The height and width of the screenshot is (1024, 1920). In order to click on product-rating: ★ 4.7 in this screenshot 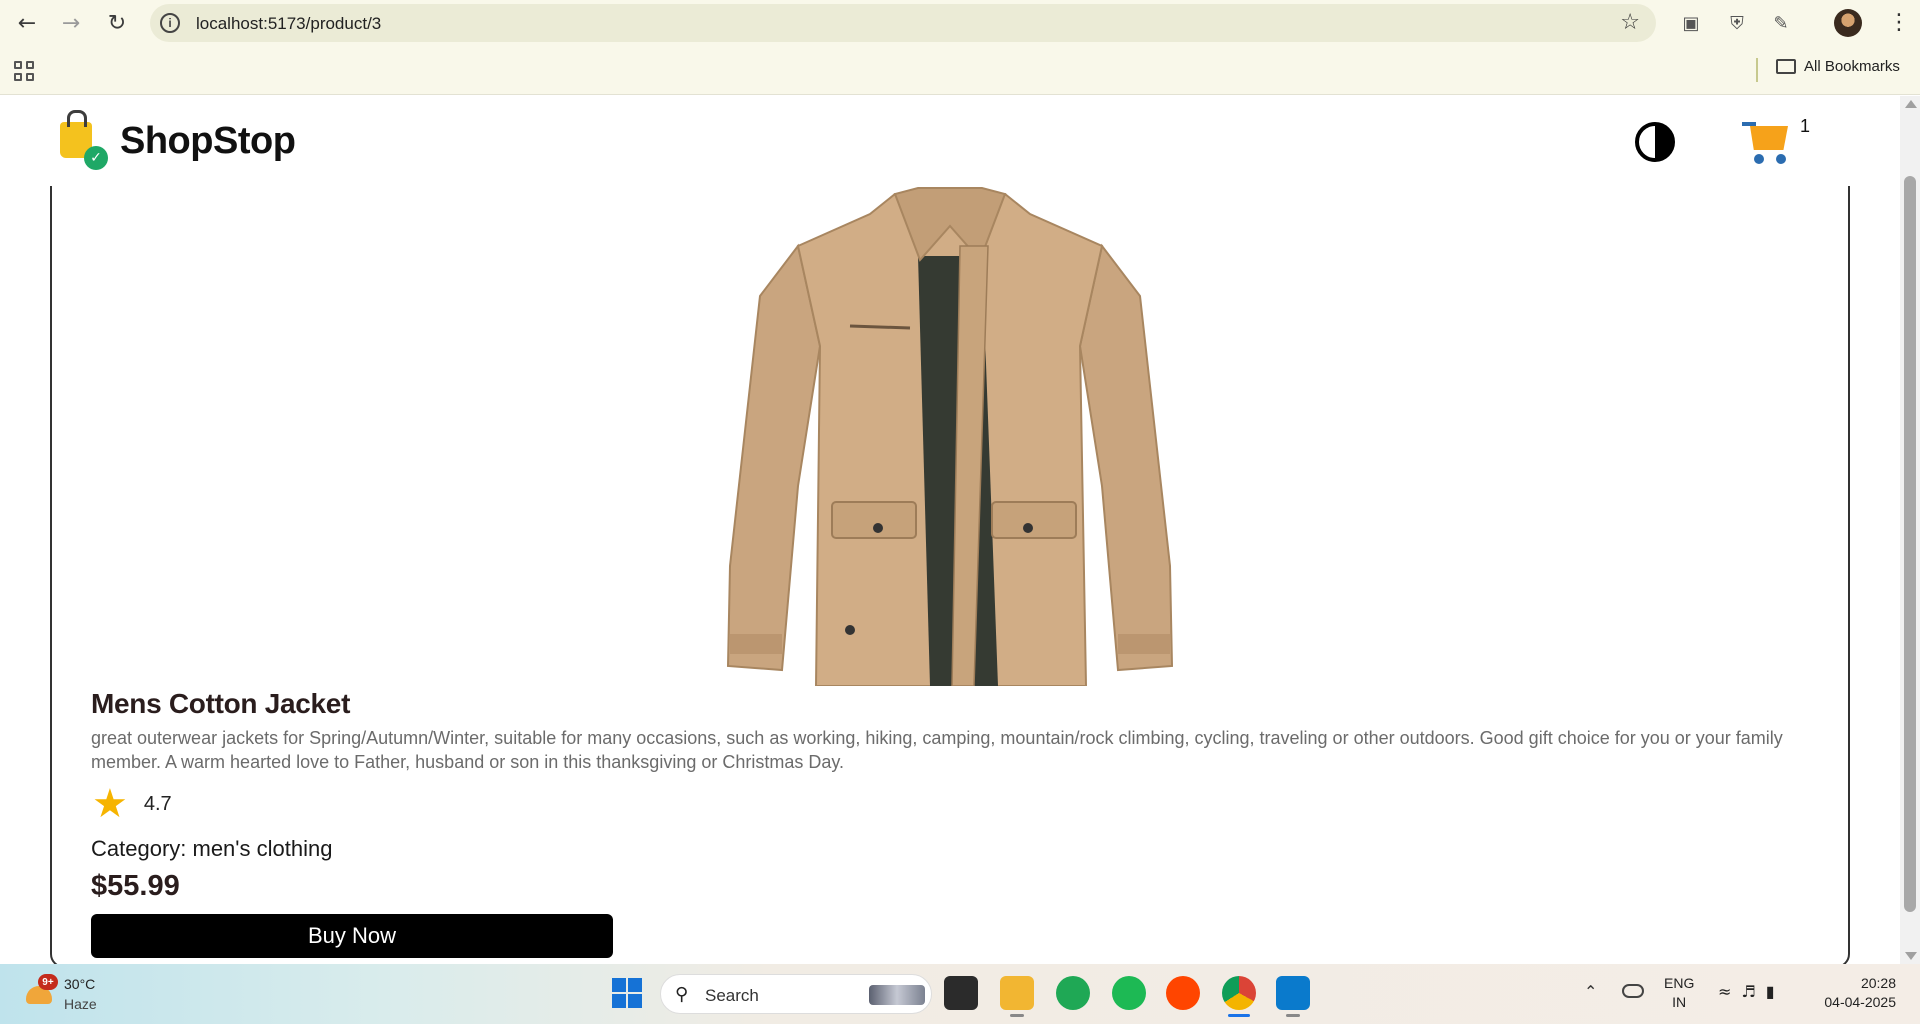, I will do `click(132, 804)`.